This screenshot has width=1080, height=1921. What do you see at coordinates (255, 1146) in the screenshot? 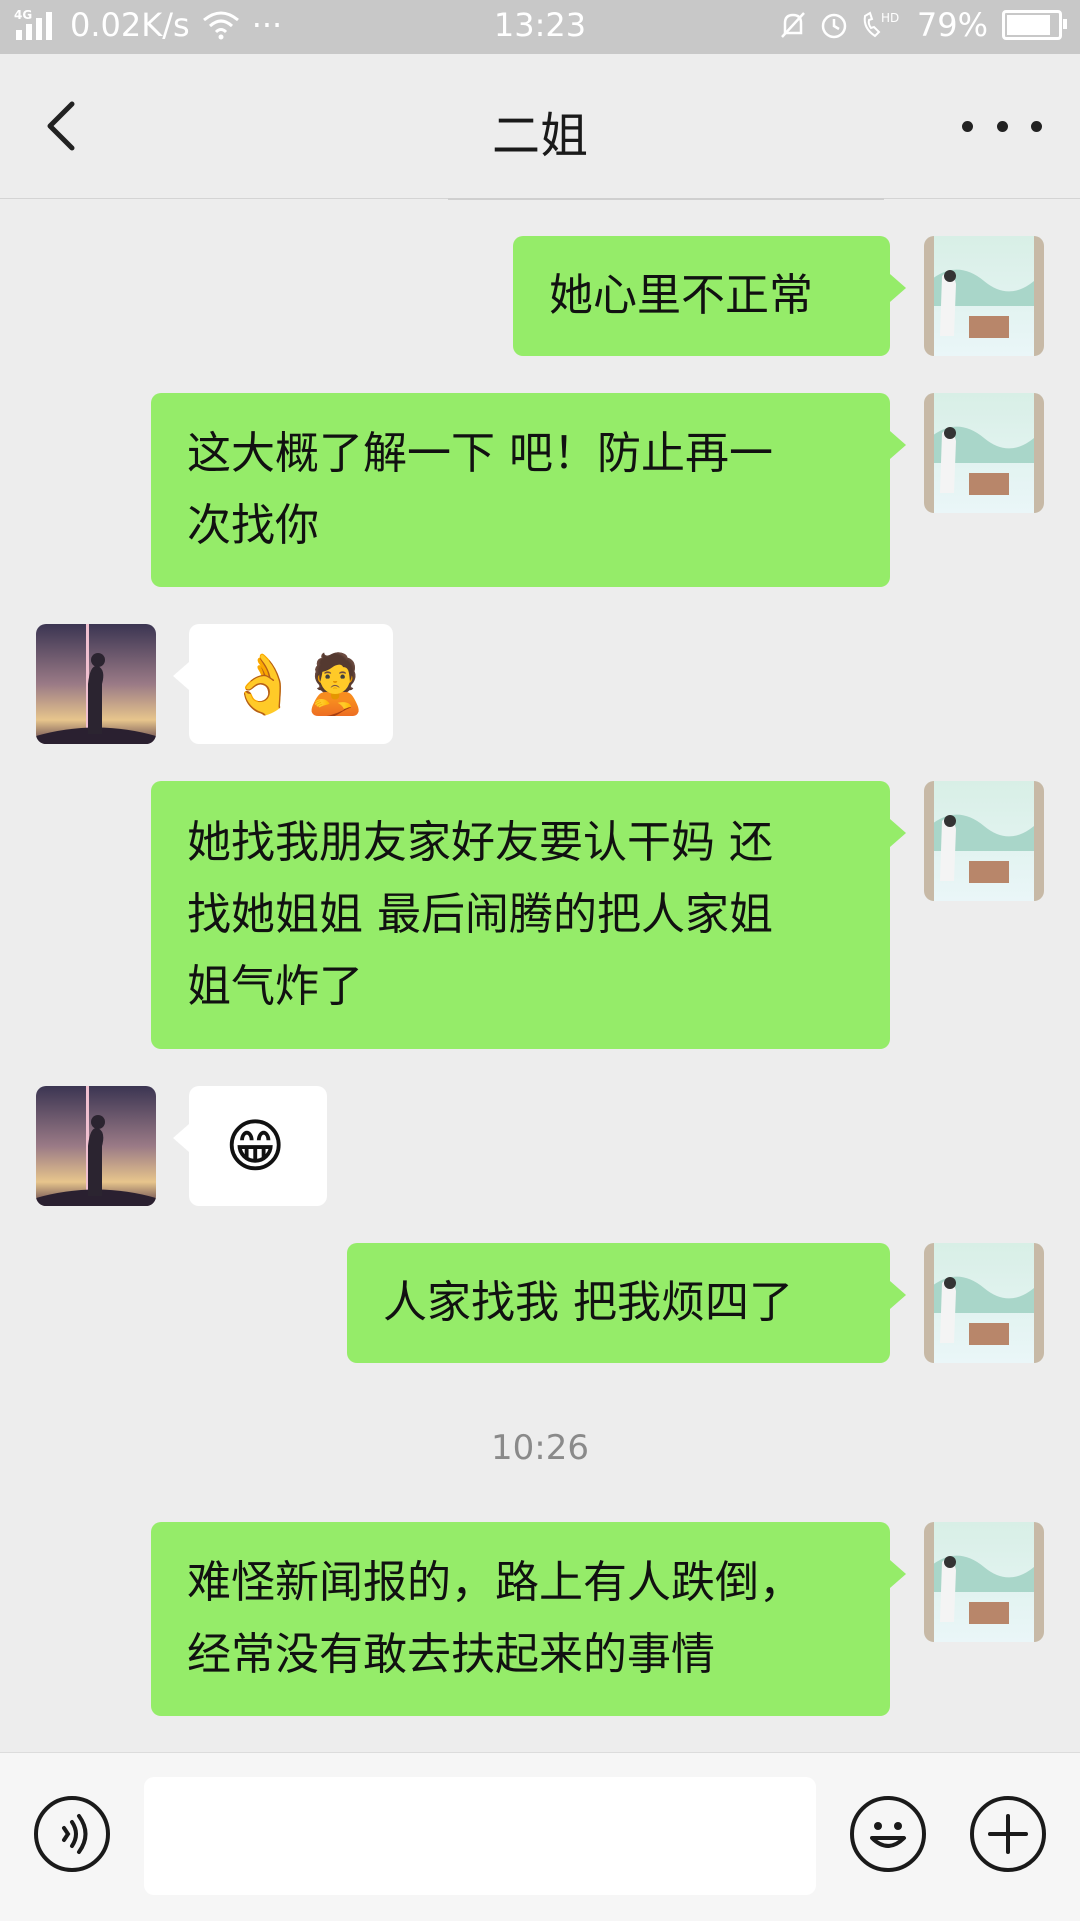
I see `emoji-content: 😁` at bounding box center [255, 1146].